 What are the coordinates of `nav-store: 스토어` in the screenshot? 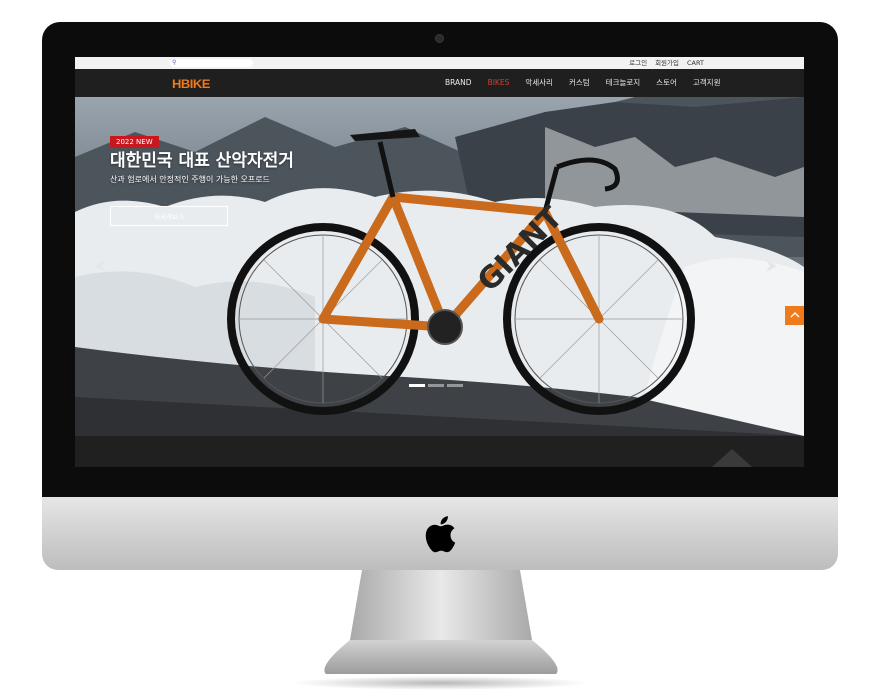 It's located at (666, 83).